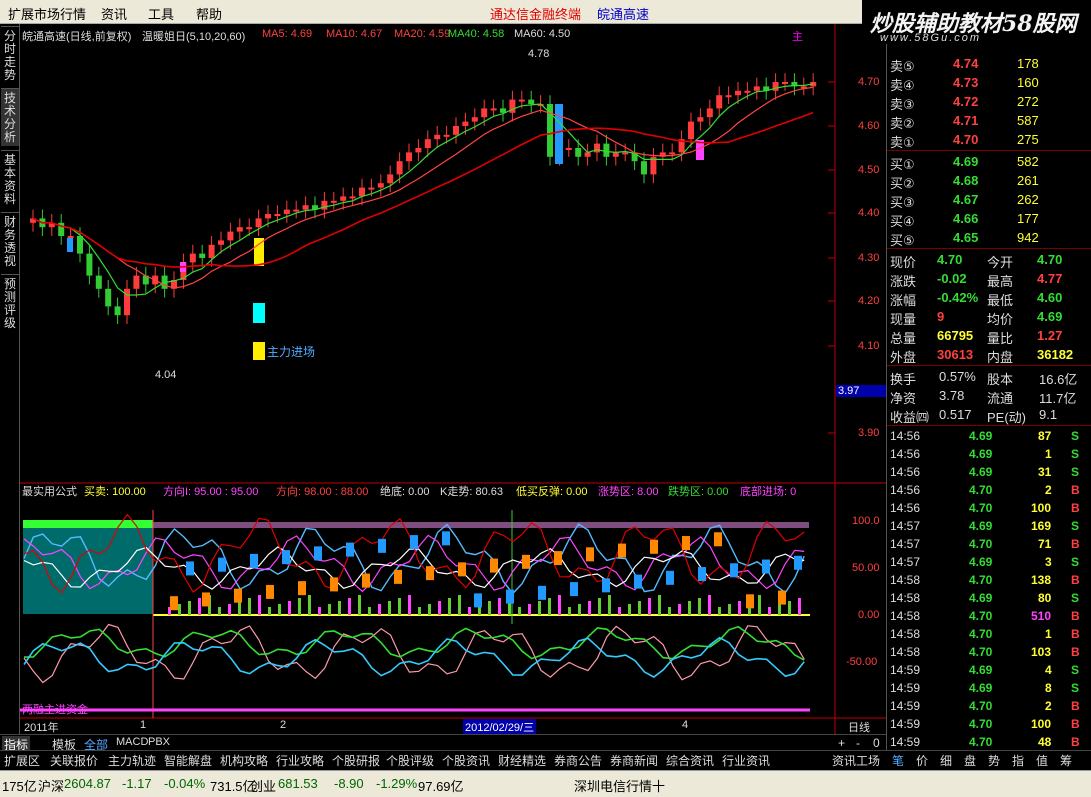  I want to click on right-tab-5: 指, so click(1018, 760).